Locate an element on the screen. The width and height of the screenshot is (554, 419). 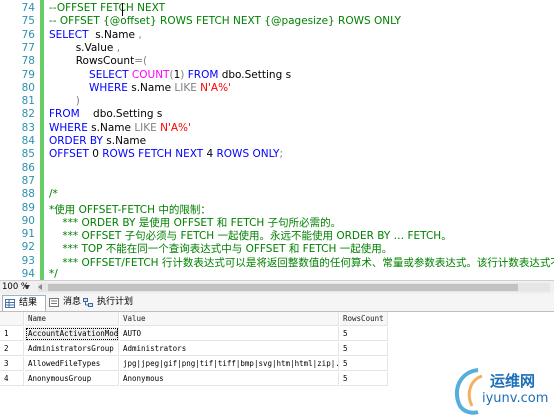
cell-name: AccountActivationMode is located at coordinates (72, 334).